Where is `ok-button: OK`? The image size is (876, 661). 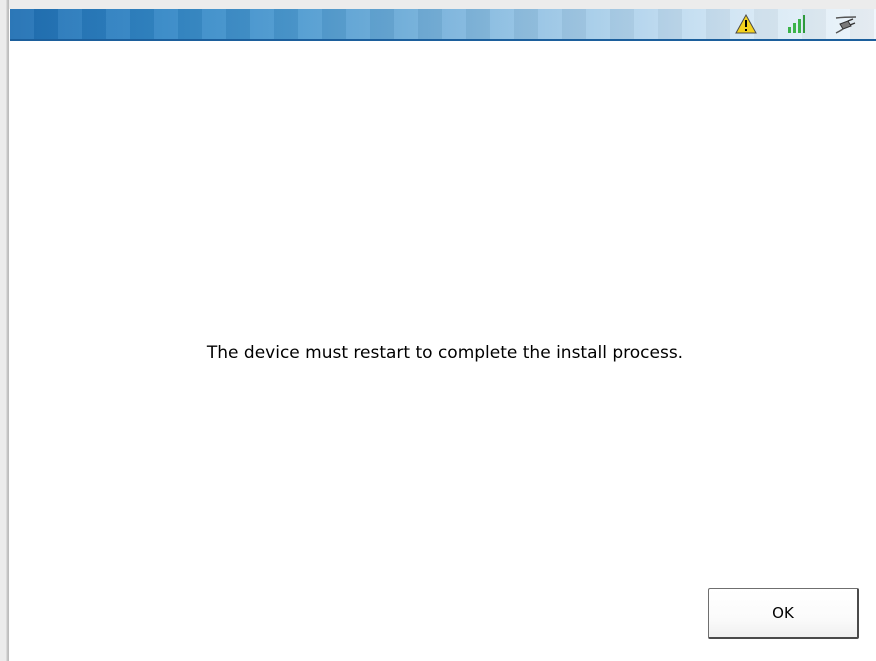 ok-button: OK is located at coordinates (783, 613).